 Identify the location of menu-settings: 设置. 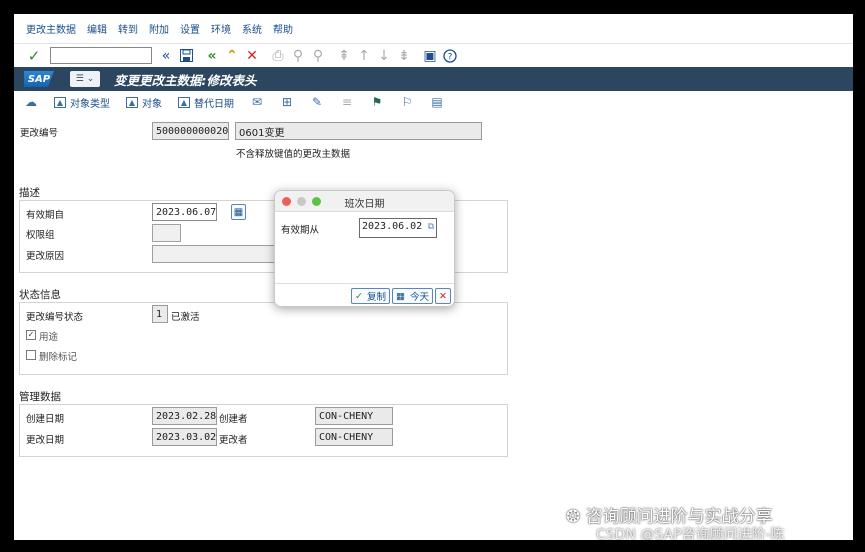
(190, 28).